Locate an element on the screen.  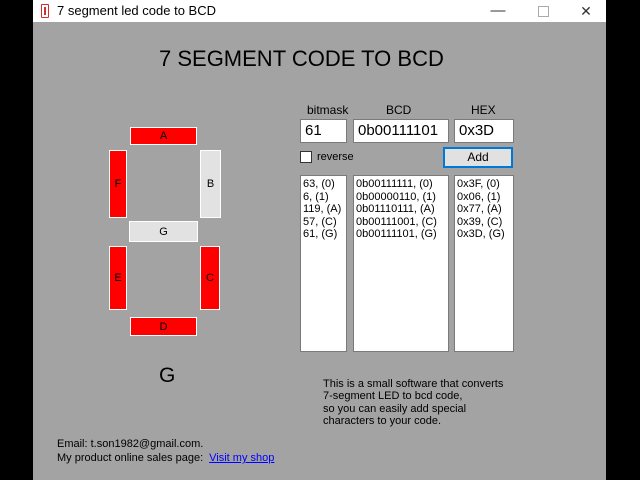
segment-c: C is located at coordinates (210, 278).